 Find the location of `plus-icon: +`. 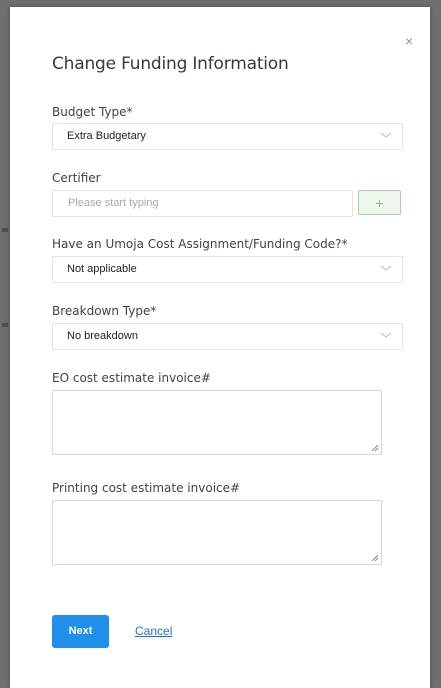

plus-icon: + is located at coordinates (379, 203).